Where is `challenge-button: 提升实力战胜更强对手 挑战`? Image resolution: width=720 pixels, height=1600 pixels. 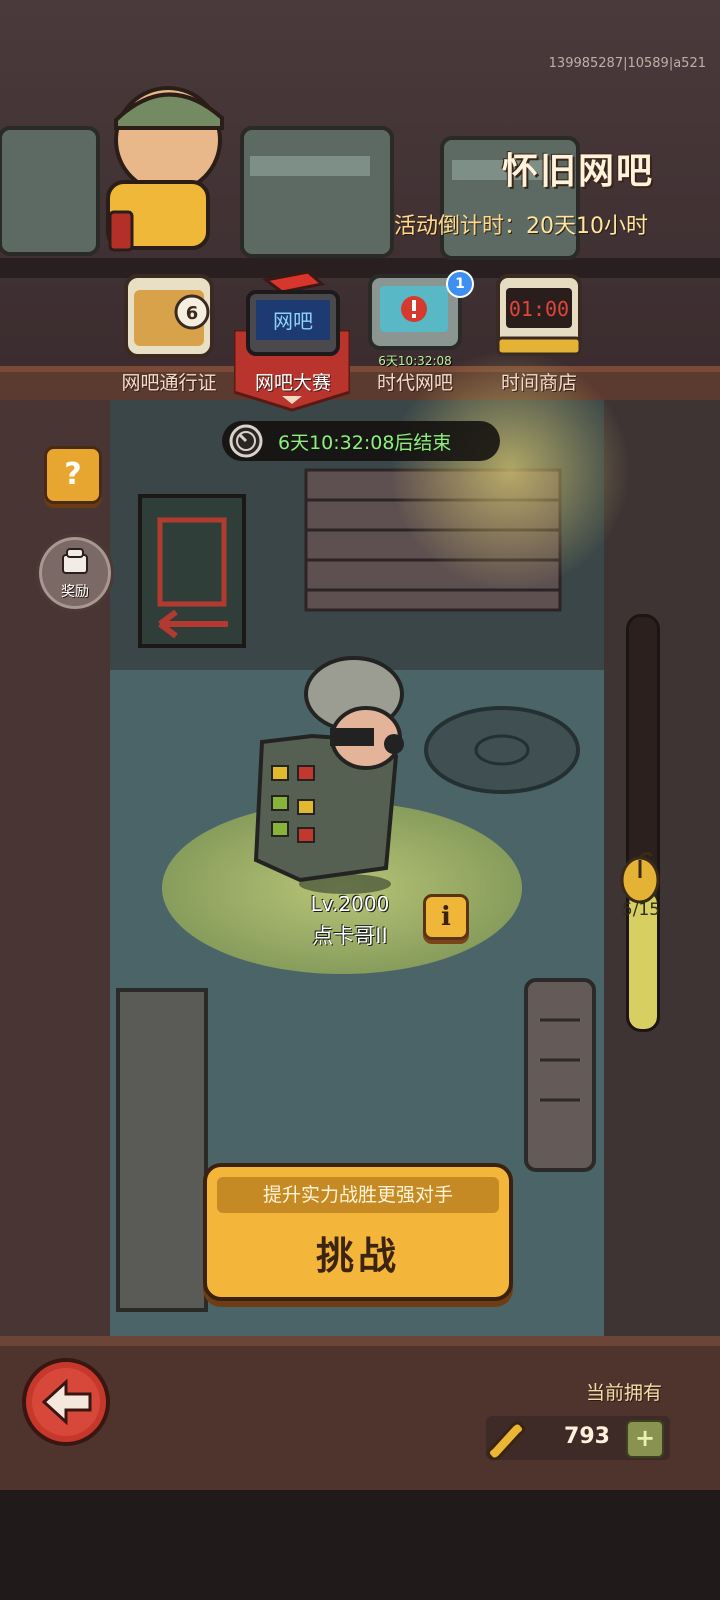 challenge-button: 提升实力战胜更强对手 挑战 is located at coordinates (358, 1232).